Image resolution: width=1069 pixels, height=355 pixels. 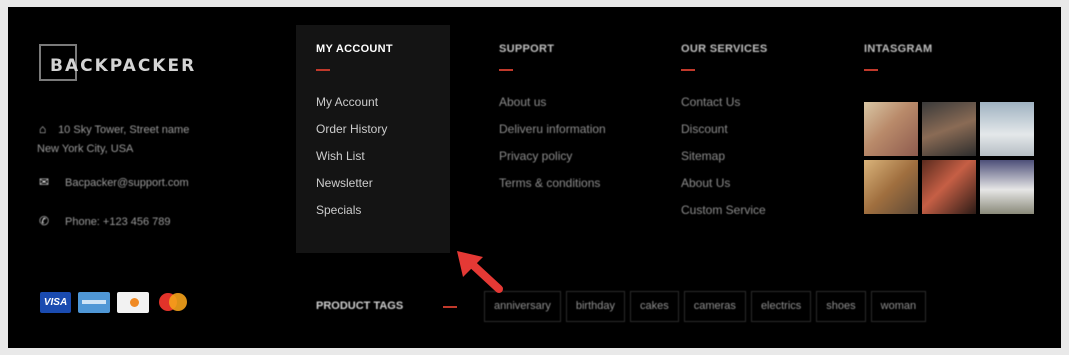 I want to click on link-specials: Specials, so click(x=354, y=215).